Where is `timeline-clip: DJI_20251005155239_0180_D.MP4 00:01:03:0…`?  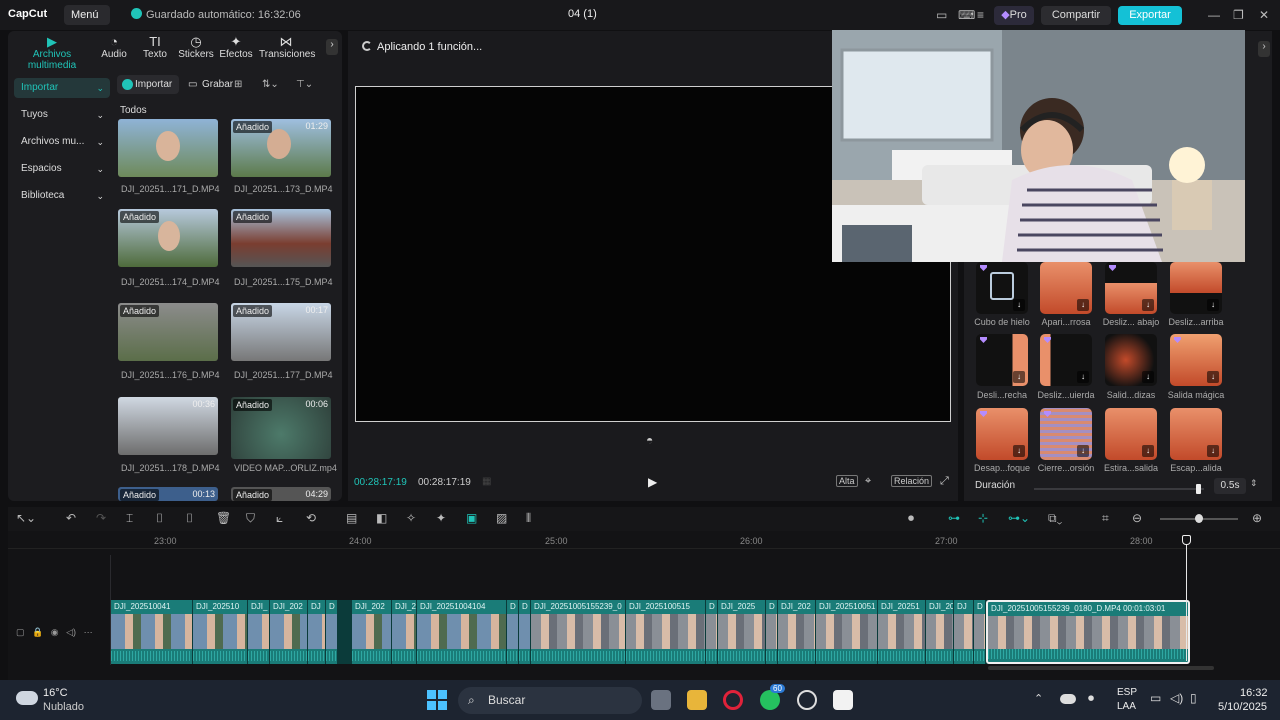
timeline-clip: DJI_20251005155239_0180_D.MP4 00:01:03:0… is located at coordinates (1088, 632).